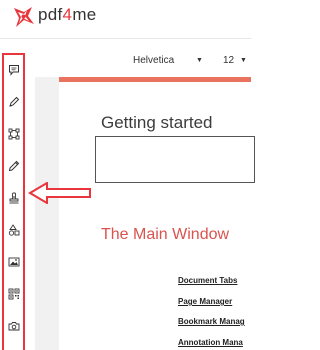 This screenshot has width=320, height=350. Describe the element at coordinates (210, 342) in the screenshot. I see `toc-link: Annotation Mana` at that location.